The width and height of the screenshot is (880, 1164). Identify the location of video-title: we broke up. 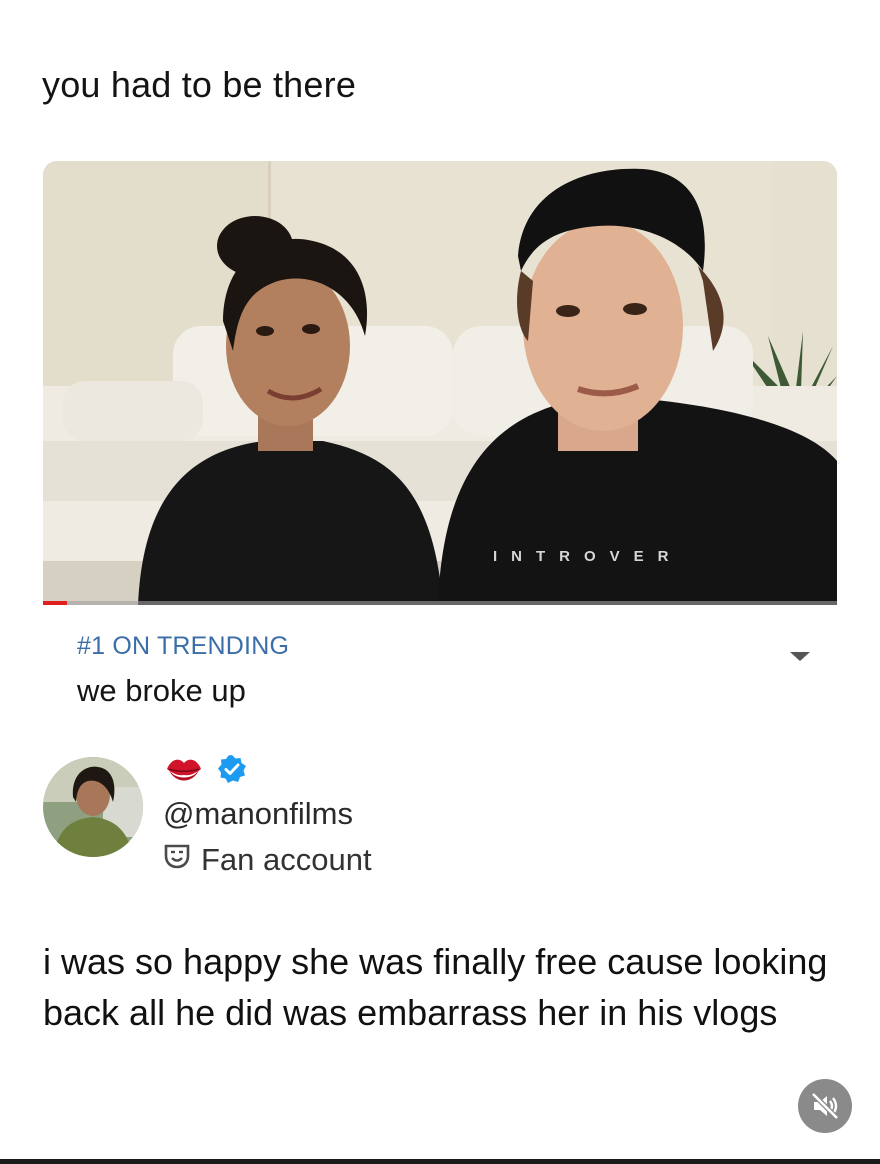
(161, 690).